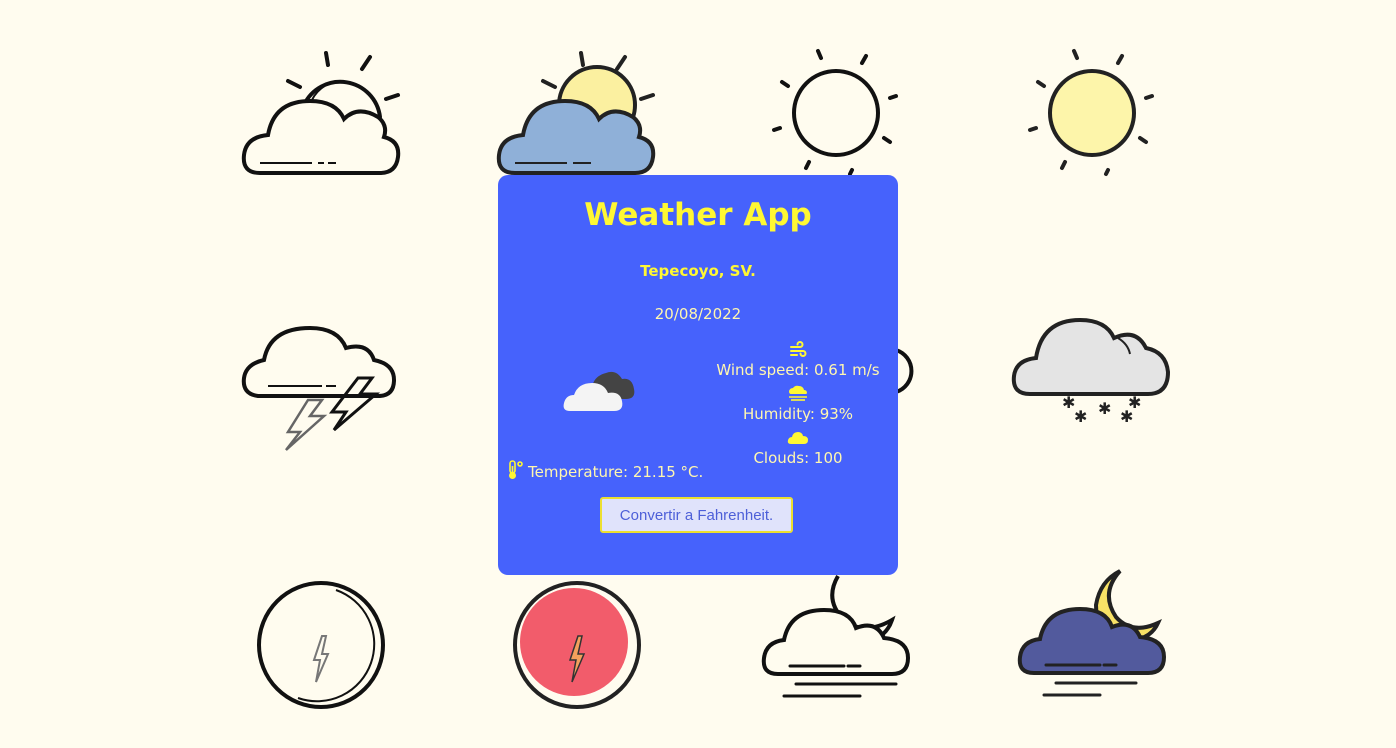 This screenshot has height=748, width=1396. What do you see at coordinates (837, 113) in the screenshot?
I see `sun-outline-icon` at bounding box center [837, 113].